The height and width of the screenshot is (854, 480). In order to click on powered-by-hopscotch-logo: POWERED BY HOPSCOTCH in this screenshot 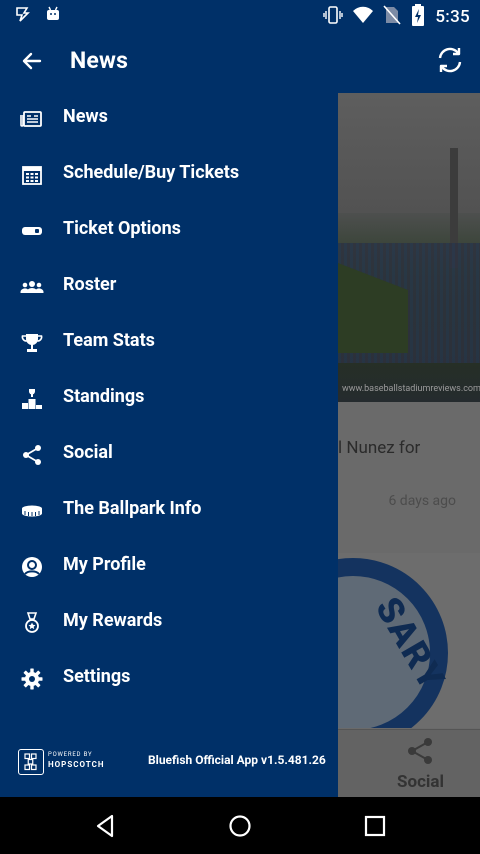, I will do `click(62, 762)`.